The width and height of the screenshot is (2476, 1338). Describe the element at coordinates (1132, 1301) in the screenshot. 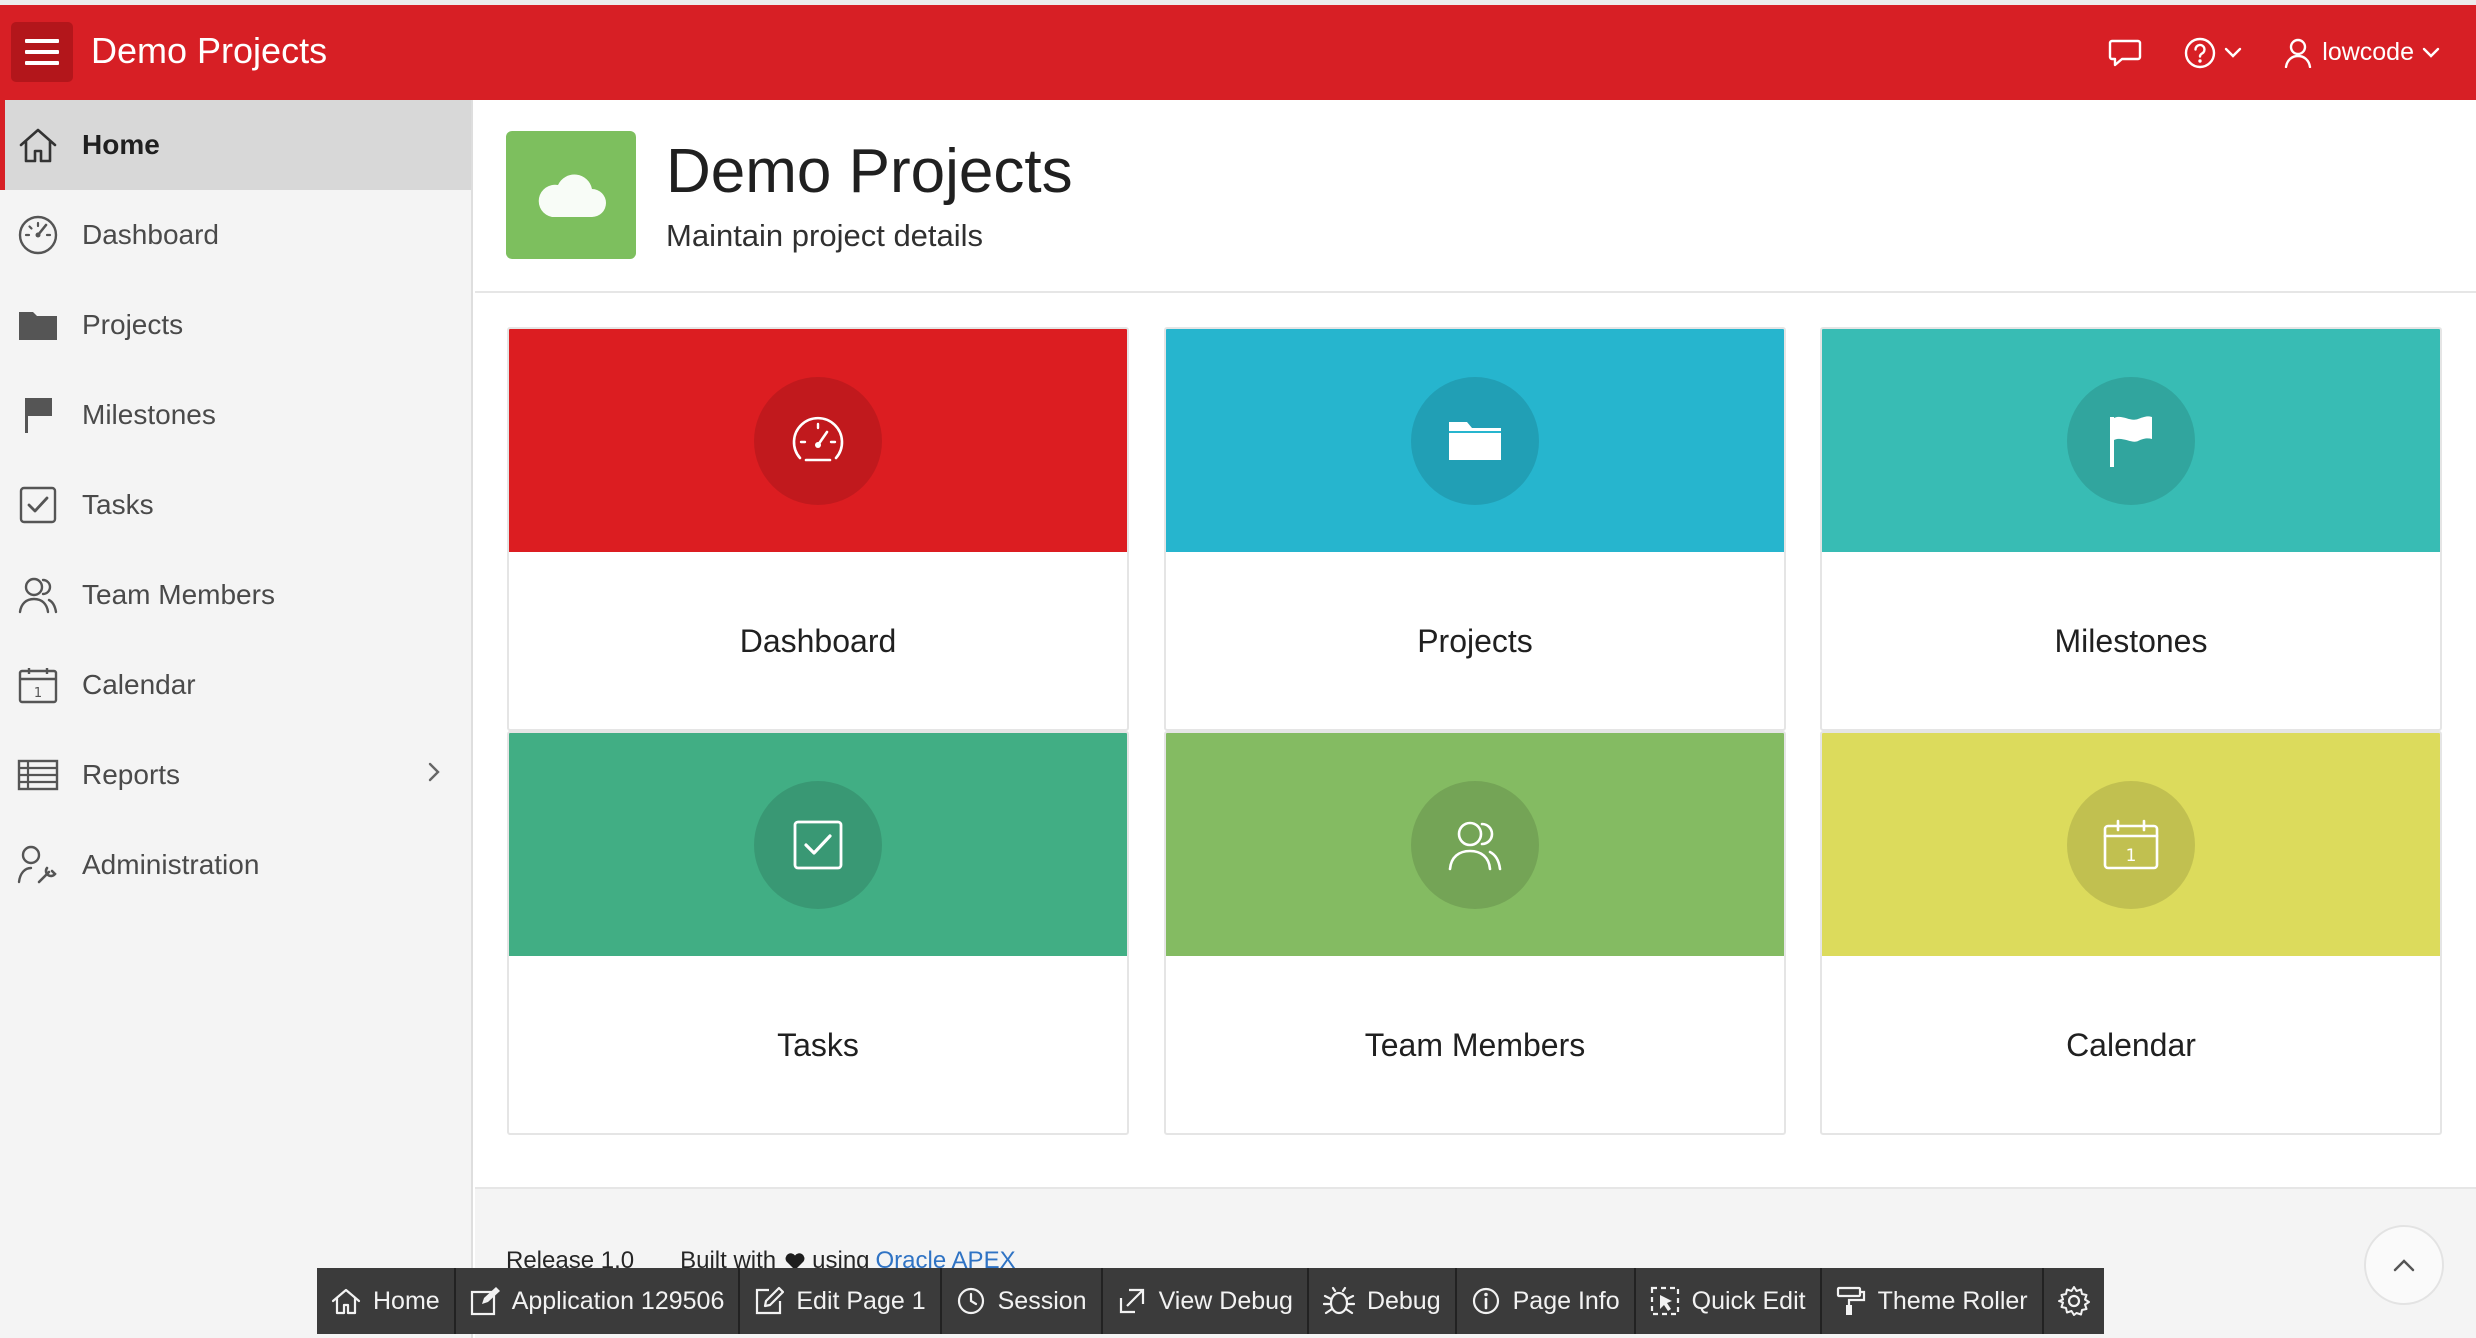

I see `external-link-icon` at that location.